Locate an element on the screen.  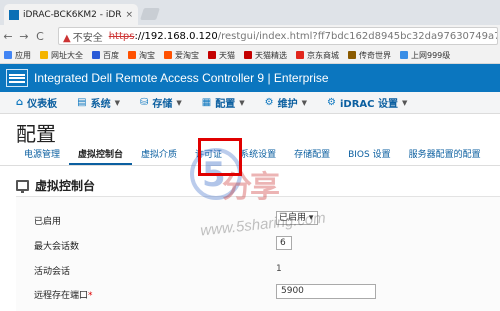
required-marker: * is located at coordinates (90, 296).